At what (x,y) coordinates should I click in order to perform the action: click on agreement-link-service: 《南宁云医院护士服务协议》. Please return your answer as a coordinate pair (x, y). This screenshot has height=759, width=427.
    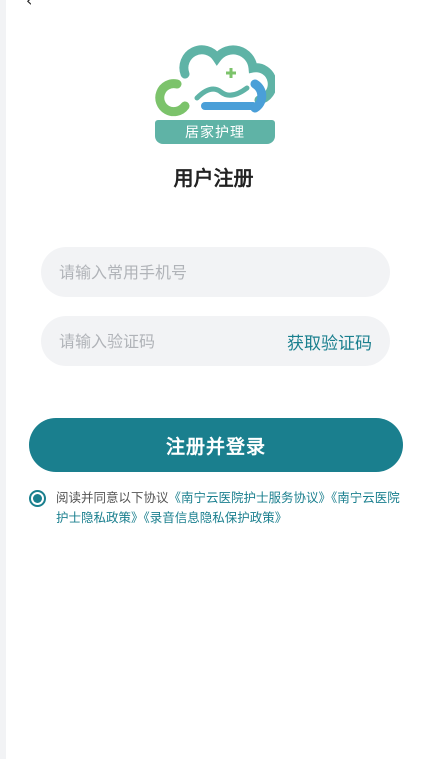
    Looking at the image, I should click on (250, 497).